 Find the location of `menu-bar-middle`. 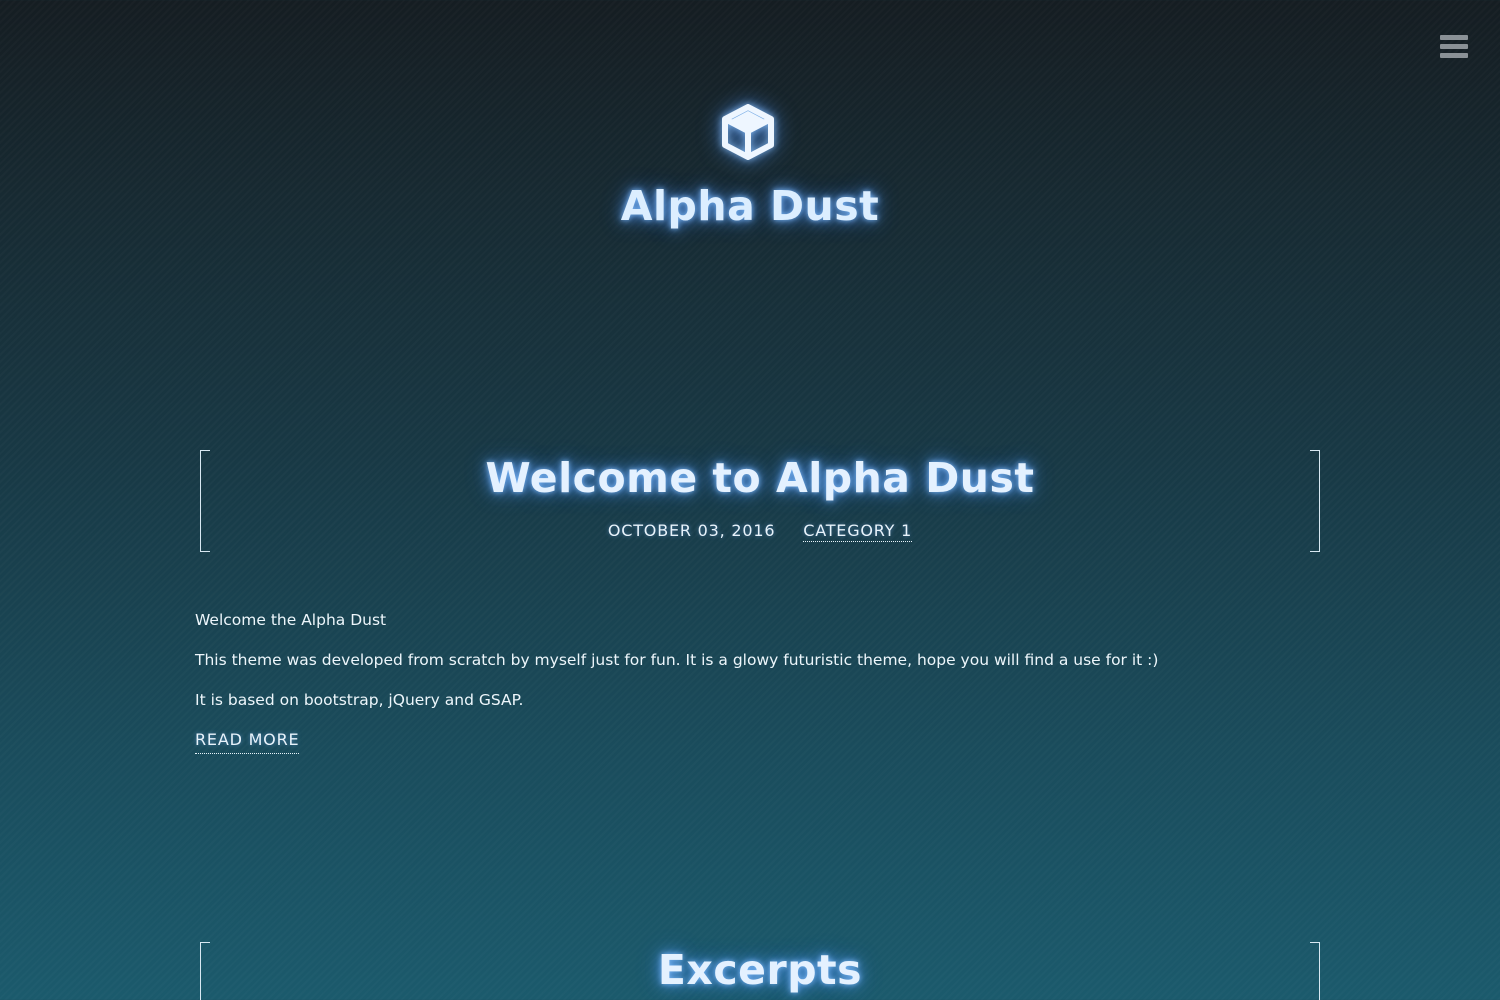

menu-bar-middle is located at coordinates (1454, 46).